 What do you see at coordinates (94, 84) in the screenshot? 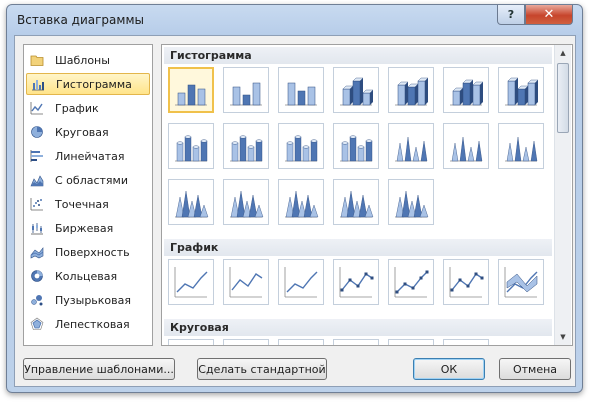
I see `category-label: Гистограмма` at bounding box center [94, 84].